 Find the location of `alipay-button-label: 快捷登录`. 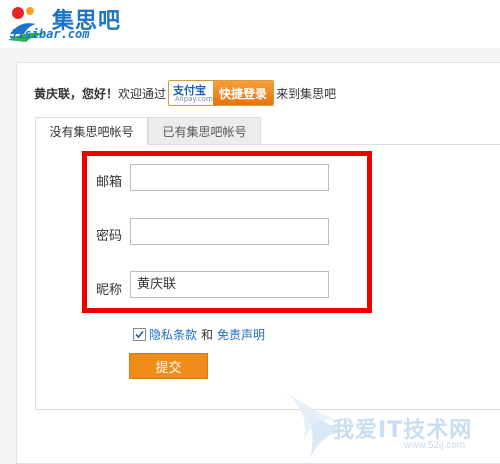

alipay-button-label: 快捷登录 is located at coordinates (243, 93).